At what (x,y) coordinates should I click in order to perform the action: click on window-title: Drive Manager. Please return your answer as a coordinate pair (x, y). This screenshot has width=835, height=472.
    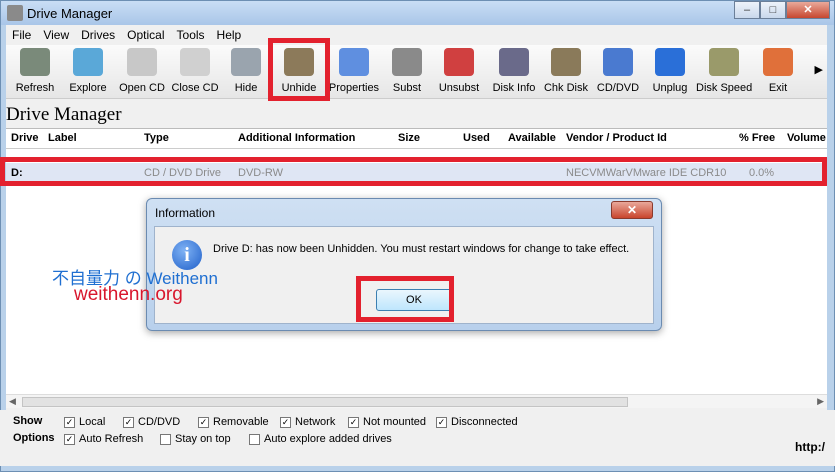
    Looking at the image, I should click on (70, 13).